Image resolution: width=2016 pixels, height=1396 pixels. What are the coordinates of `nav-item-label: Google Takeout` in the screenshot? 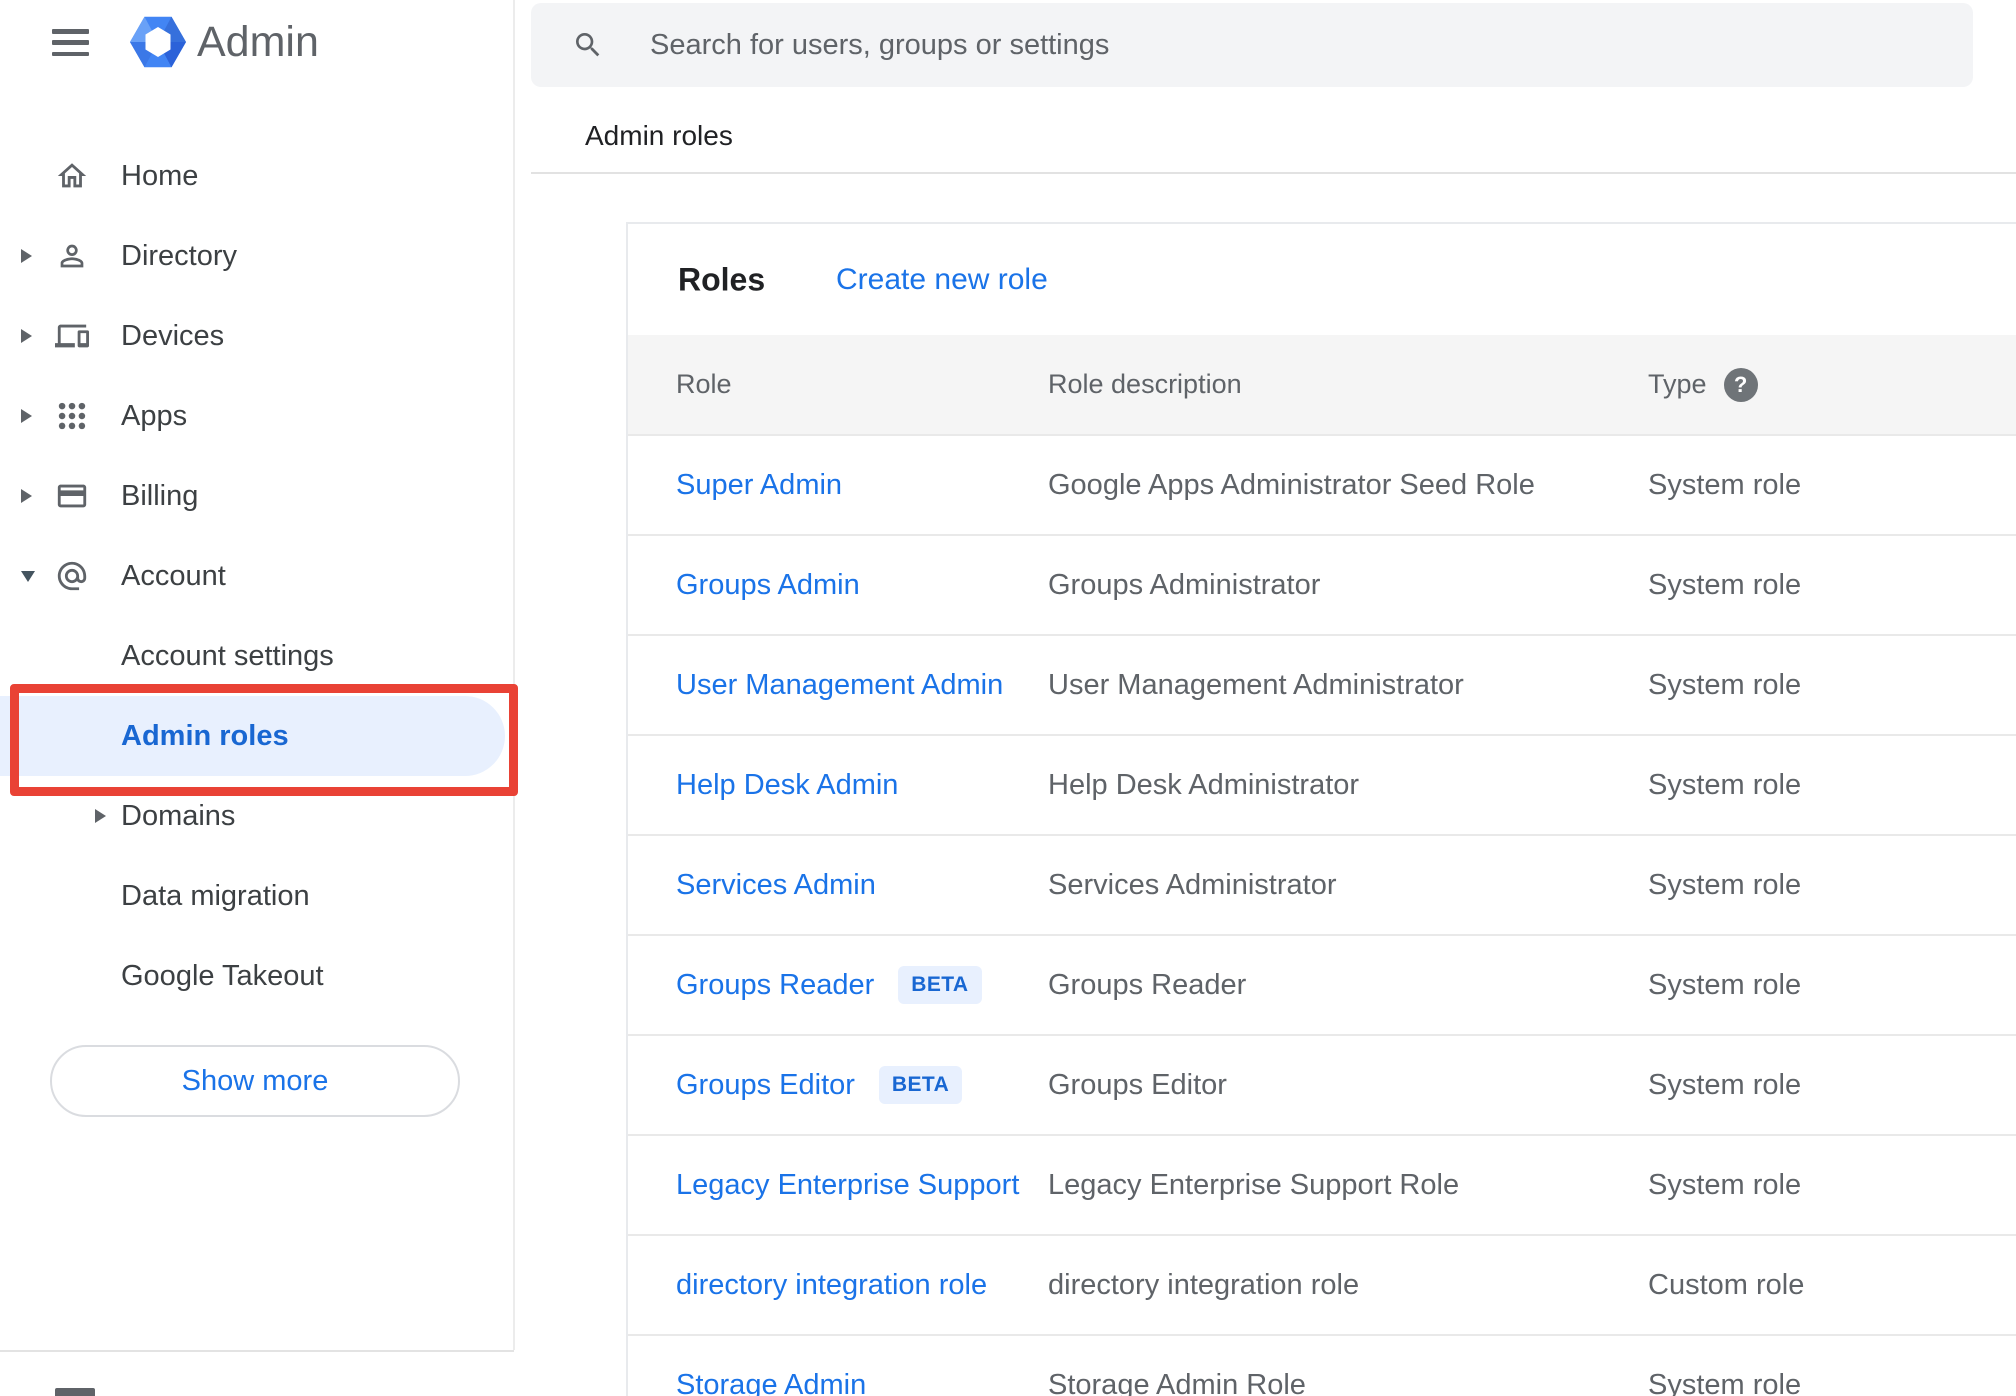 It's located at (222, 975).